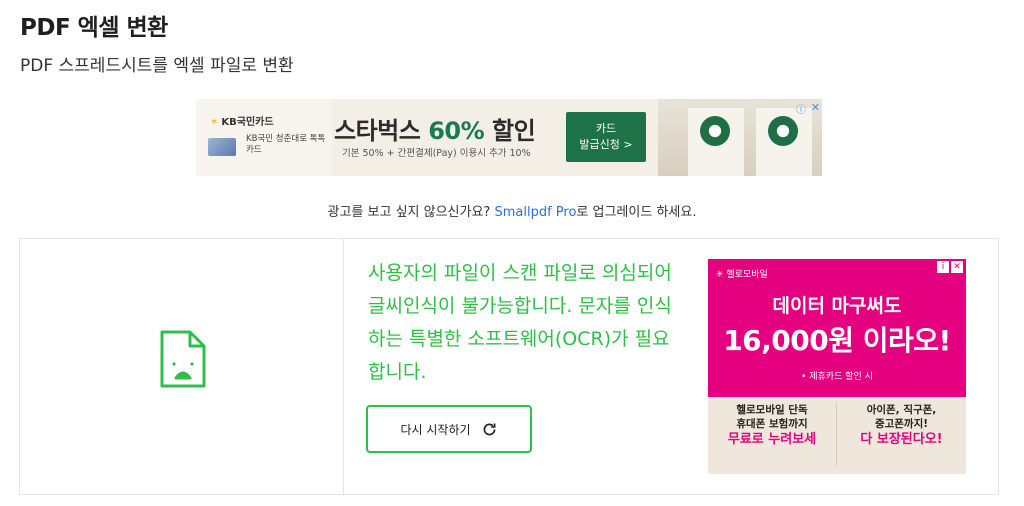  What do you see at coordinates (214, 122) in the screenshot?
I see `kb-star-icon: ✶` at bounding box center [214, 122].